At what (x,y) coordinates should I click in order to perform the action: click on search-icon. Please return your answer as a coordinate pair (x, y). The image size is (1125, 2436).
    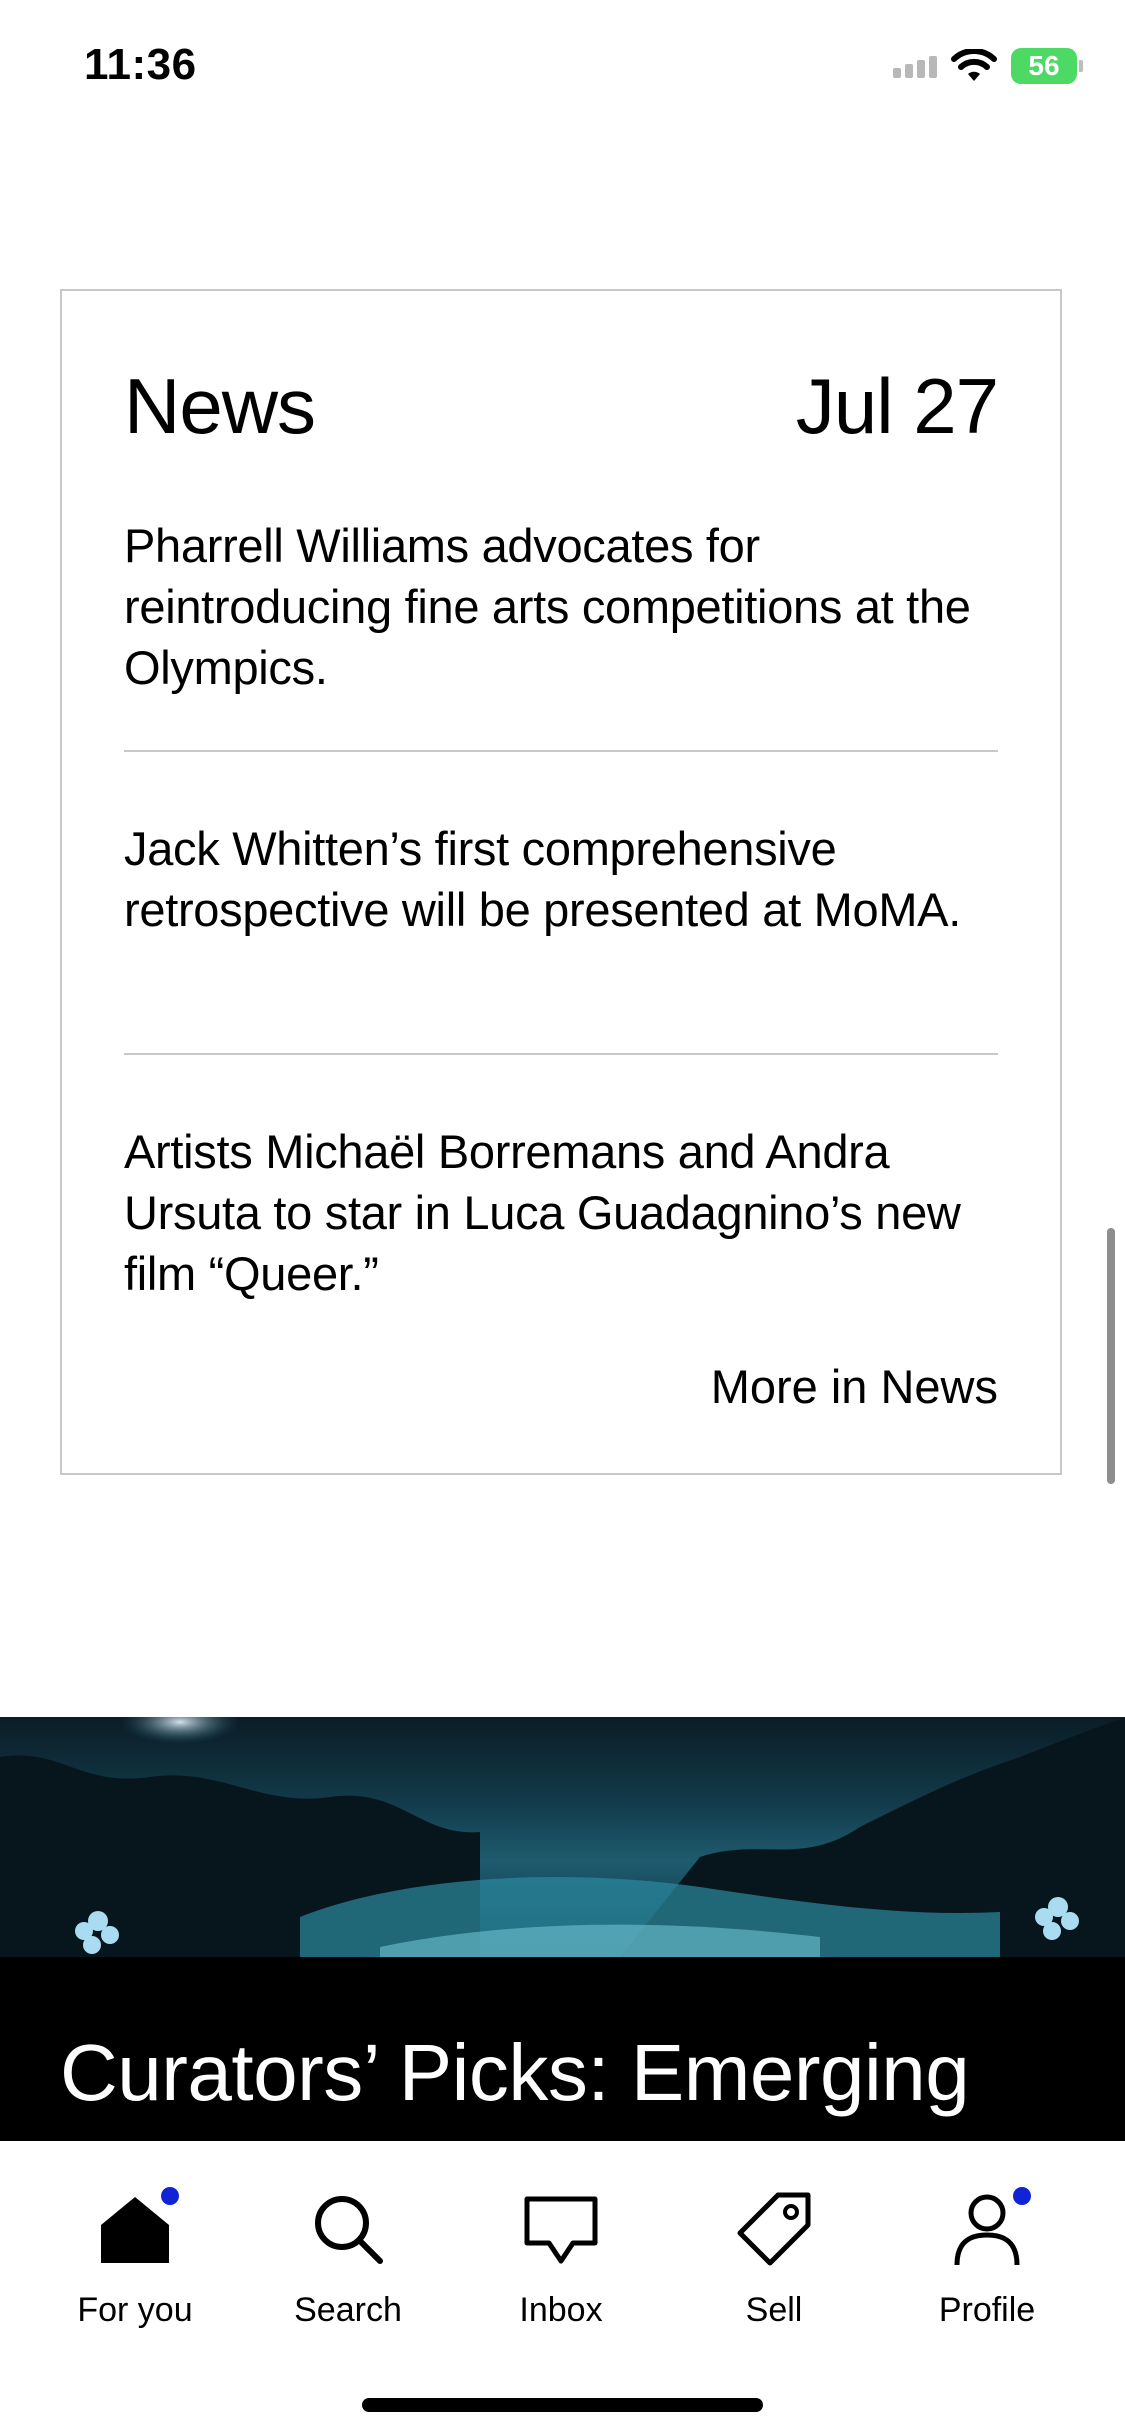
    Looking at the image, I should click on (348, 2229).